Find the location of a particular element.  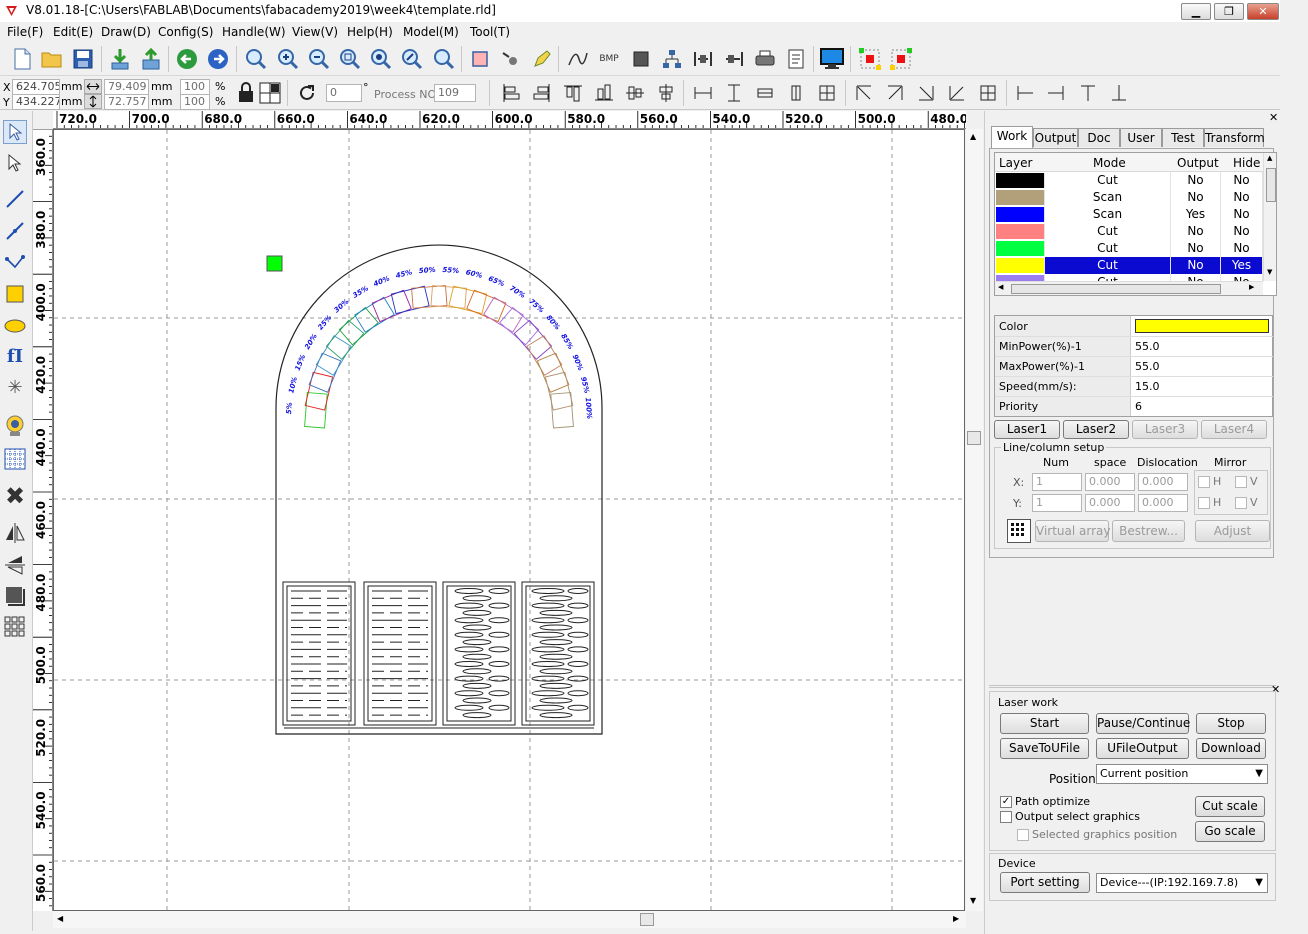

mirror-y-h-checkbox is located at coordinates (1204, 503).